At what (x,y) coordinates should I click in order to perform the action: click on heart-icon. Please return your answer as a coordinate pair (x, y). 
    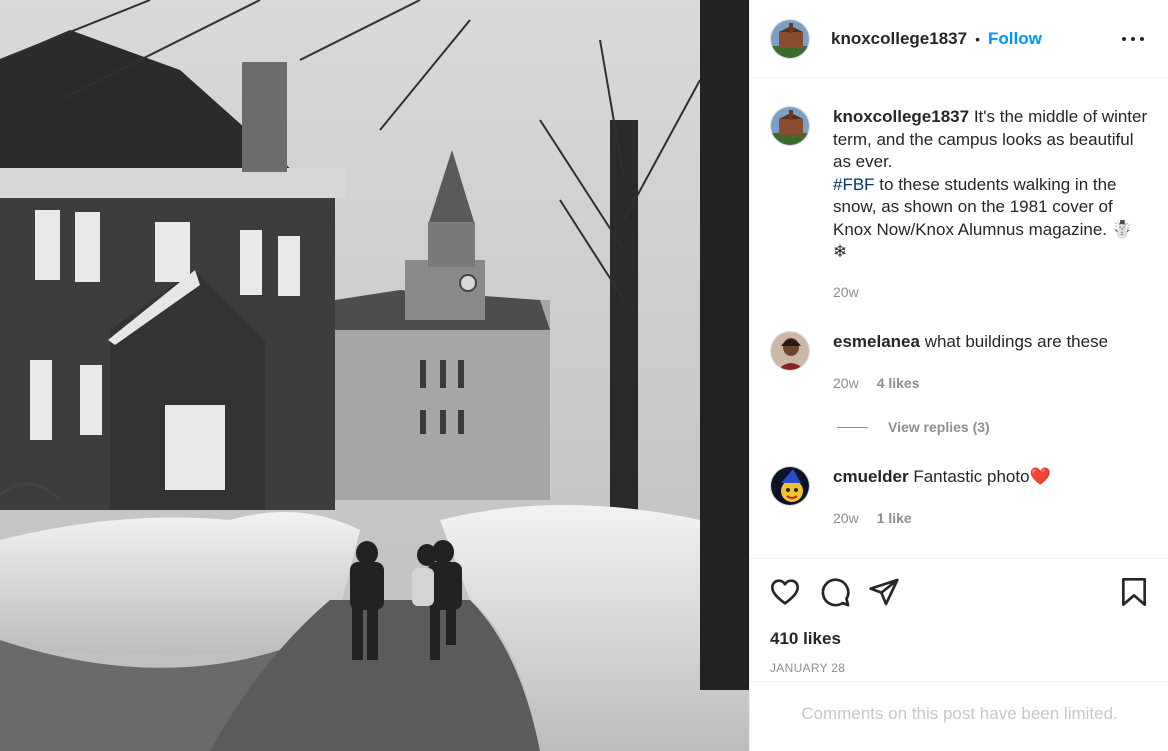
    Looking at the image, I should click on (785, 592).